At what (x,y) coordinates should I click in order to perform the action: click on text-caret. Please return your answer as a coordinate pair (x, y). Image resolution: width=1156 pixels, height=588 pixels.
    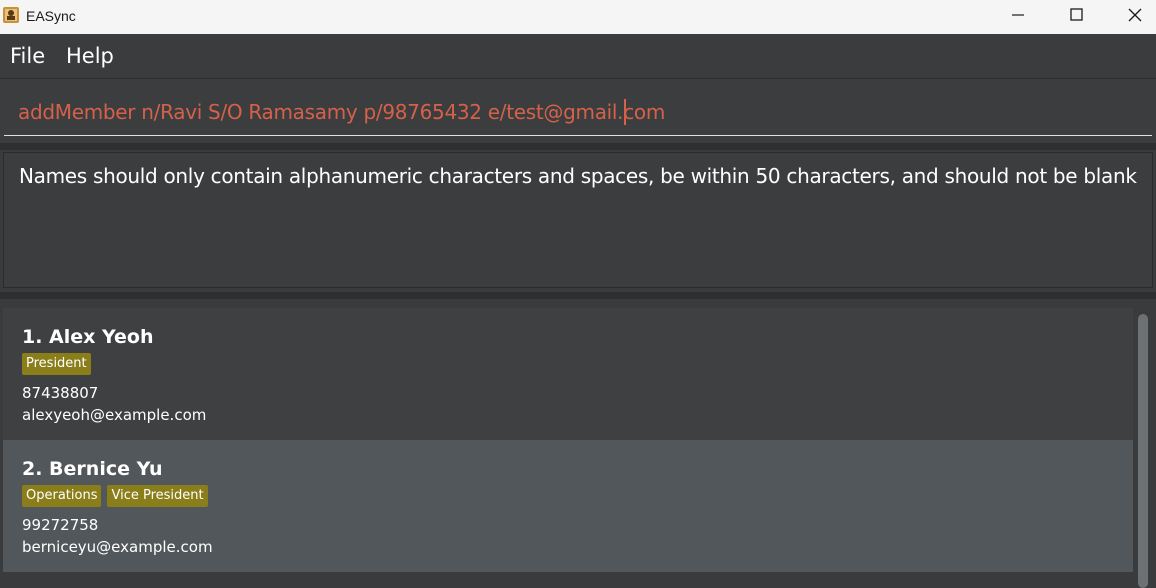
    Looking at the image, I should click on (625, 112).